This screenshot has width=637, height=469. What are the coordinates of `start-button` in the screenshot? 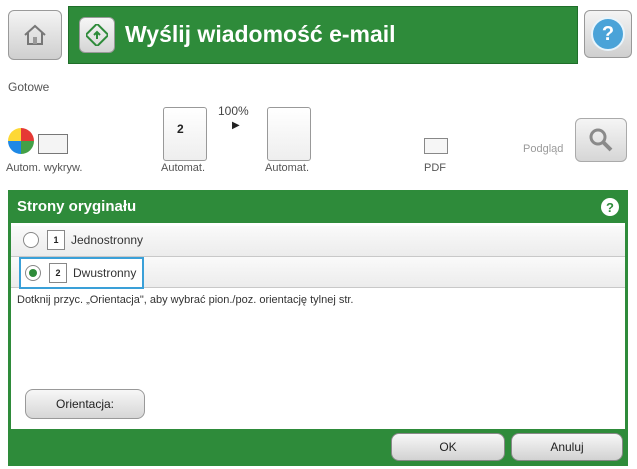 It's located at (97, 35).